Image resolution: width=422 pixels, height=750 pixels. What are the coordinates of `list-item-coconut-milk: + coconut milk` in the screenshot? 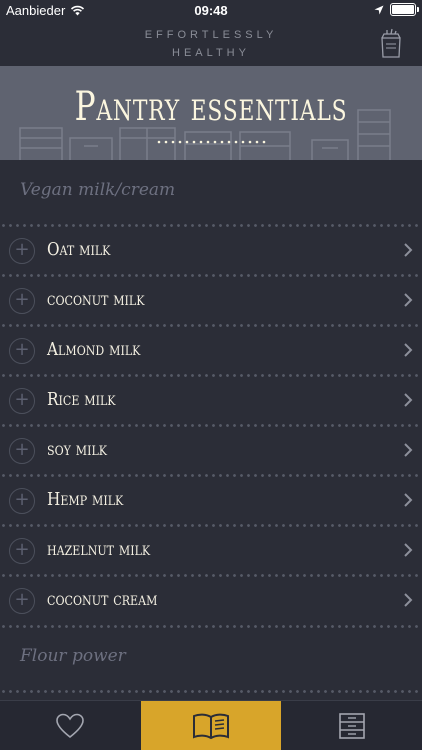 It's located at (211, 302).